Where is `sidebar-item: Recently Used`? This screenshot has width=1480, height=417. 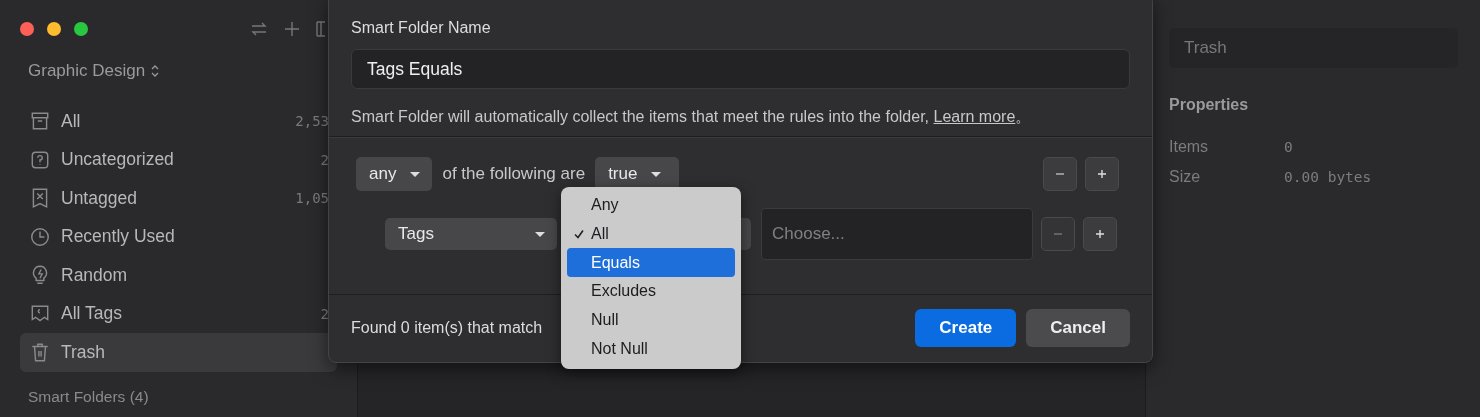 sidebar-item: Recently Used is located at coordinates (178, 236).